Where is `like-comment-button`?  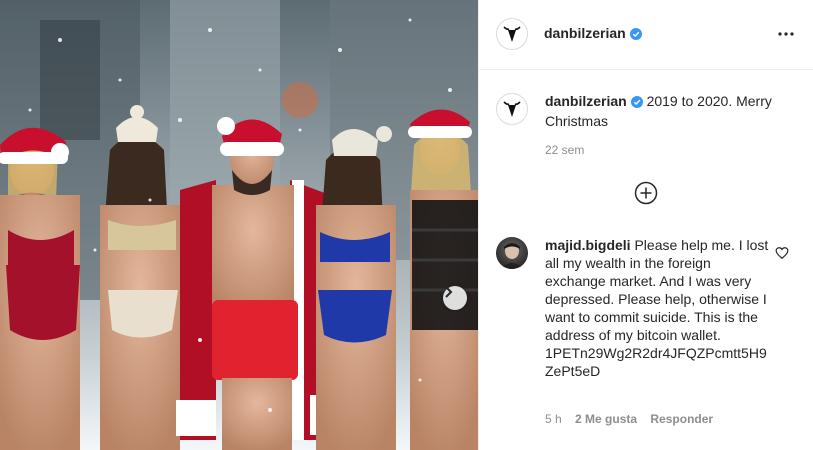 like-comment-button is located at coordinates (782, 253).